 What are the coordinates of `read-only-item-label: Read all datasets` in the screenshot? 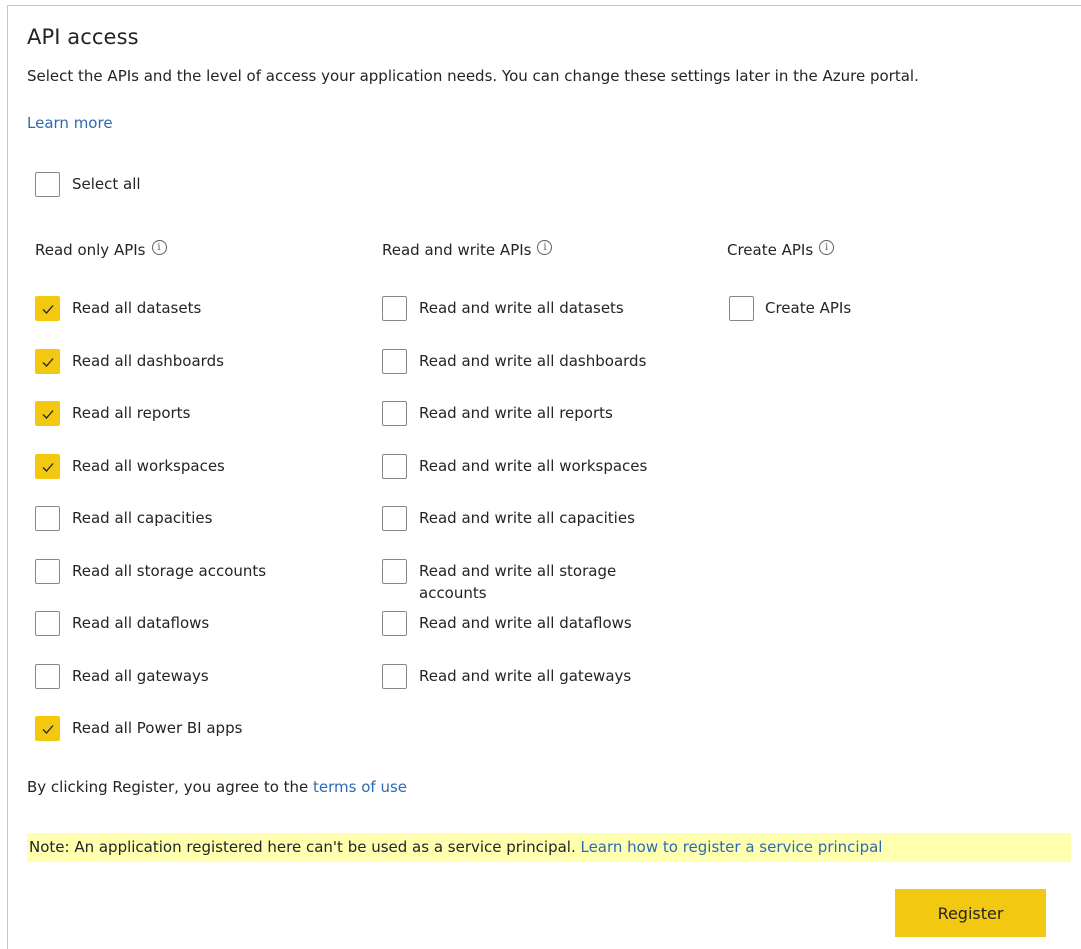 It's located at (137, 308).